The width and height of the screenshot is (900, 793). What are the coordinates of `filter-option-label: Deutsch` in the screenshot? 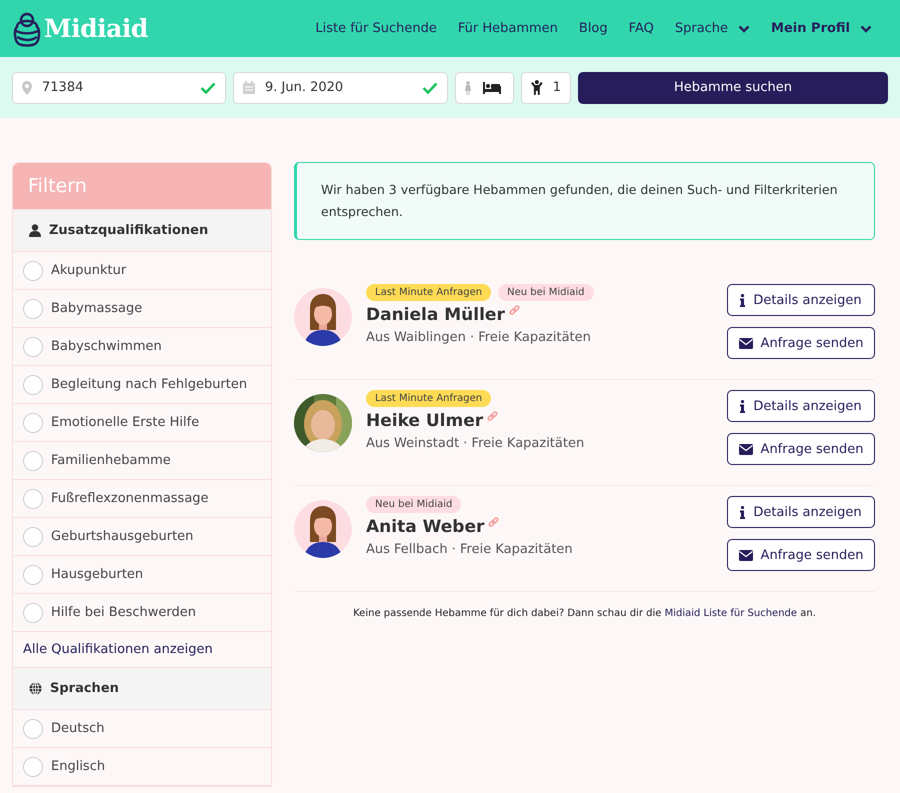 It's located at (78, 728).